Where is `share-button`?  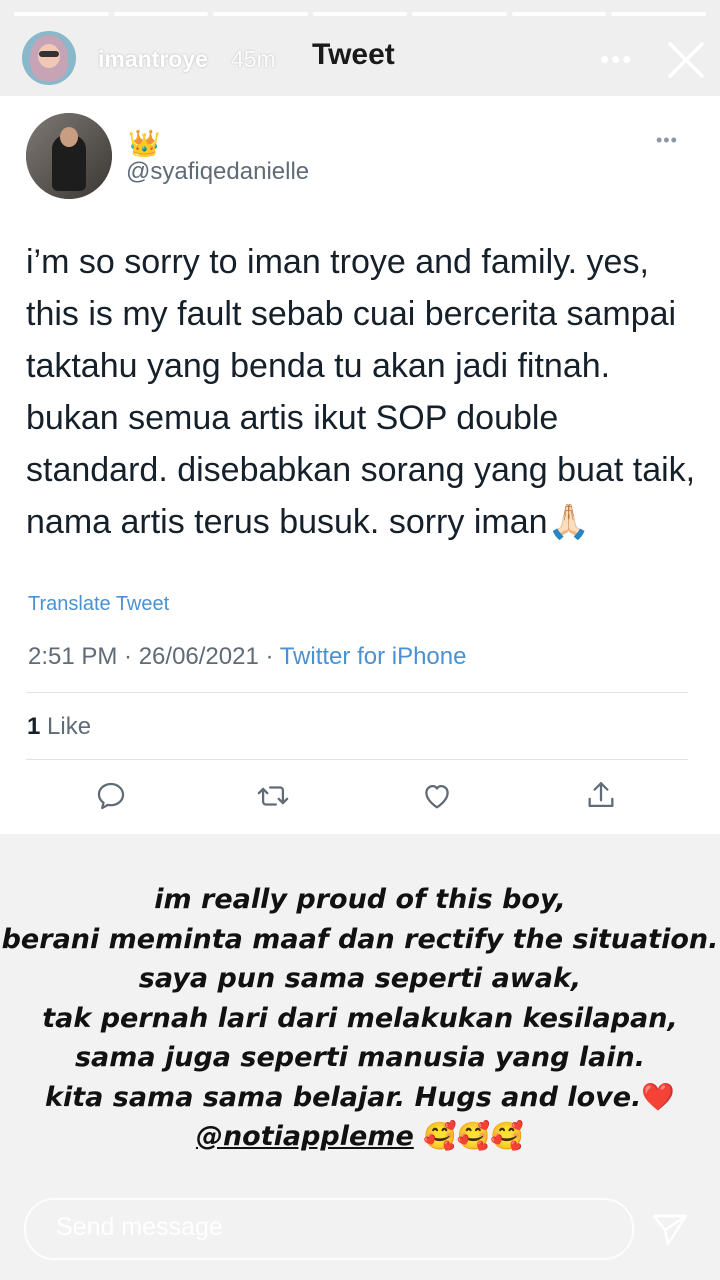 share-button is located at coordinates (604, 799).